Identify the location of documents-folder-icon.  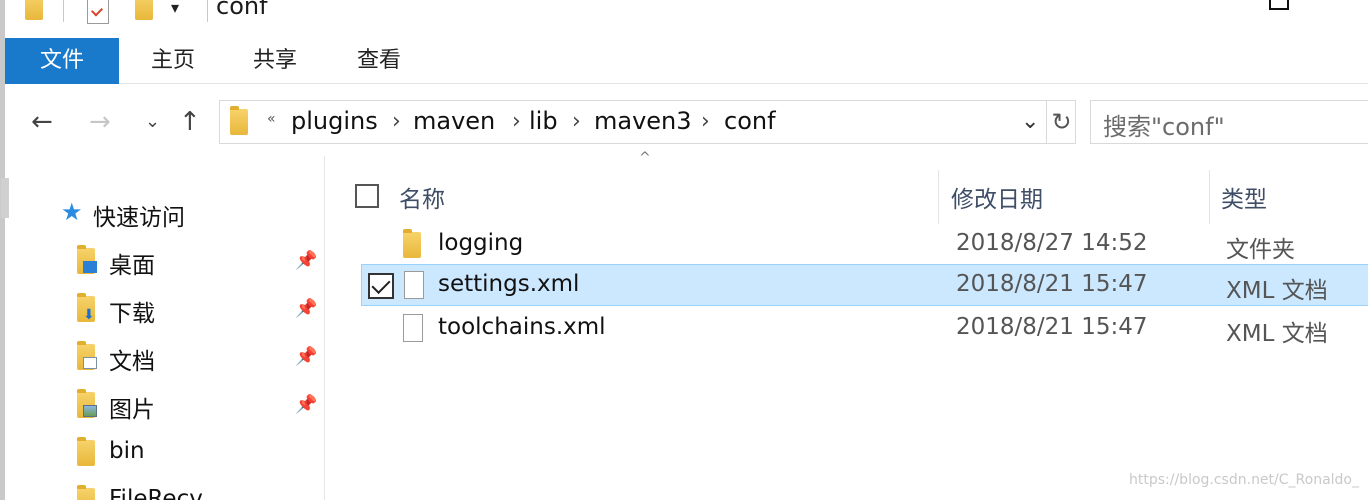
(87, 355).